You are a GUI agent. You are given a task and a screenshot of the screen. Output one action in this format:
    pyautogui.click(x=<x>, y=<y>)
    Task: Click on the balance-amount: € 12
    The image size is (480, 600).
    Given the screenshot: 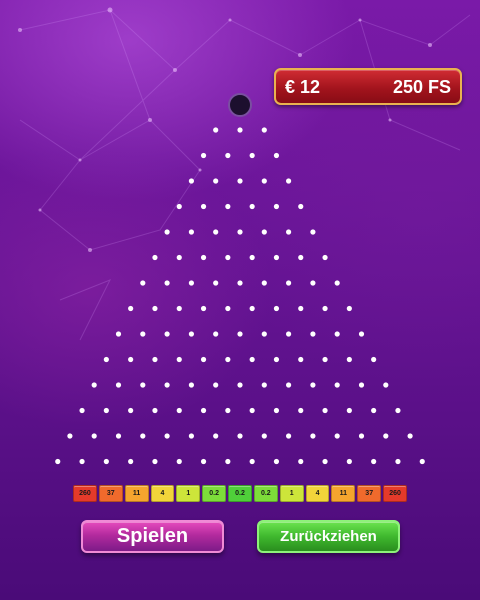 What is the action you would take?
    pyautogui.click(x=303, y=87)
    